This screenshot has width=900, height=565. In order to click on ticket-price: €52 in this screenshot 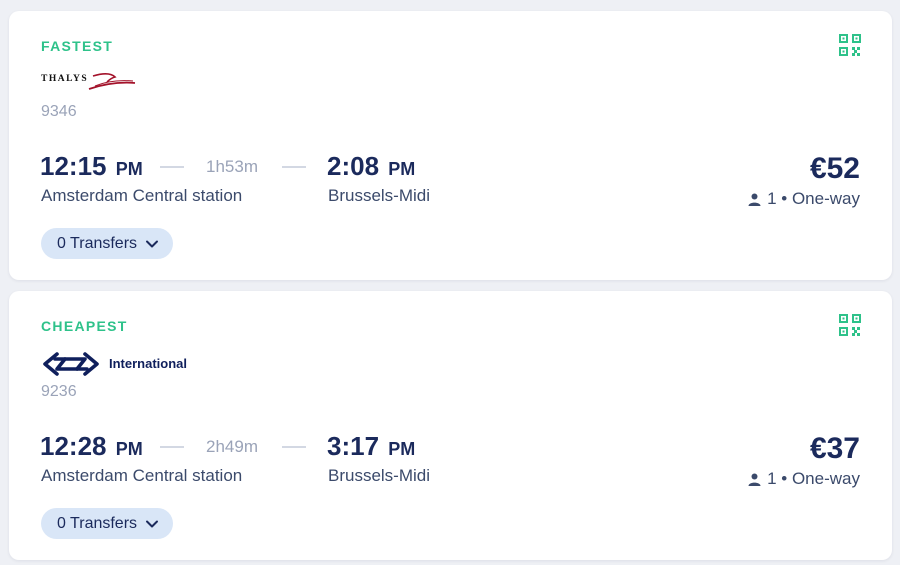, I will do `click(834, 168)`.